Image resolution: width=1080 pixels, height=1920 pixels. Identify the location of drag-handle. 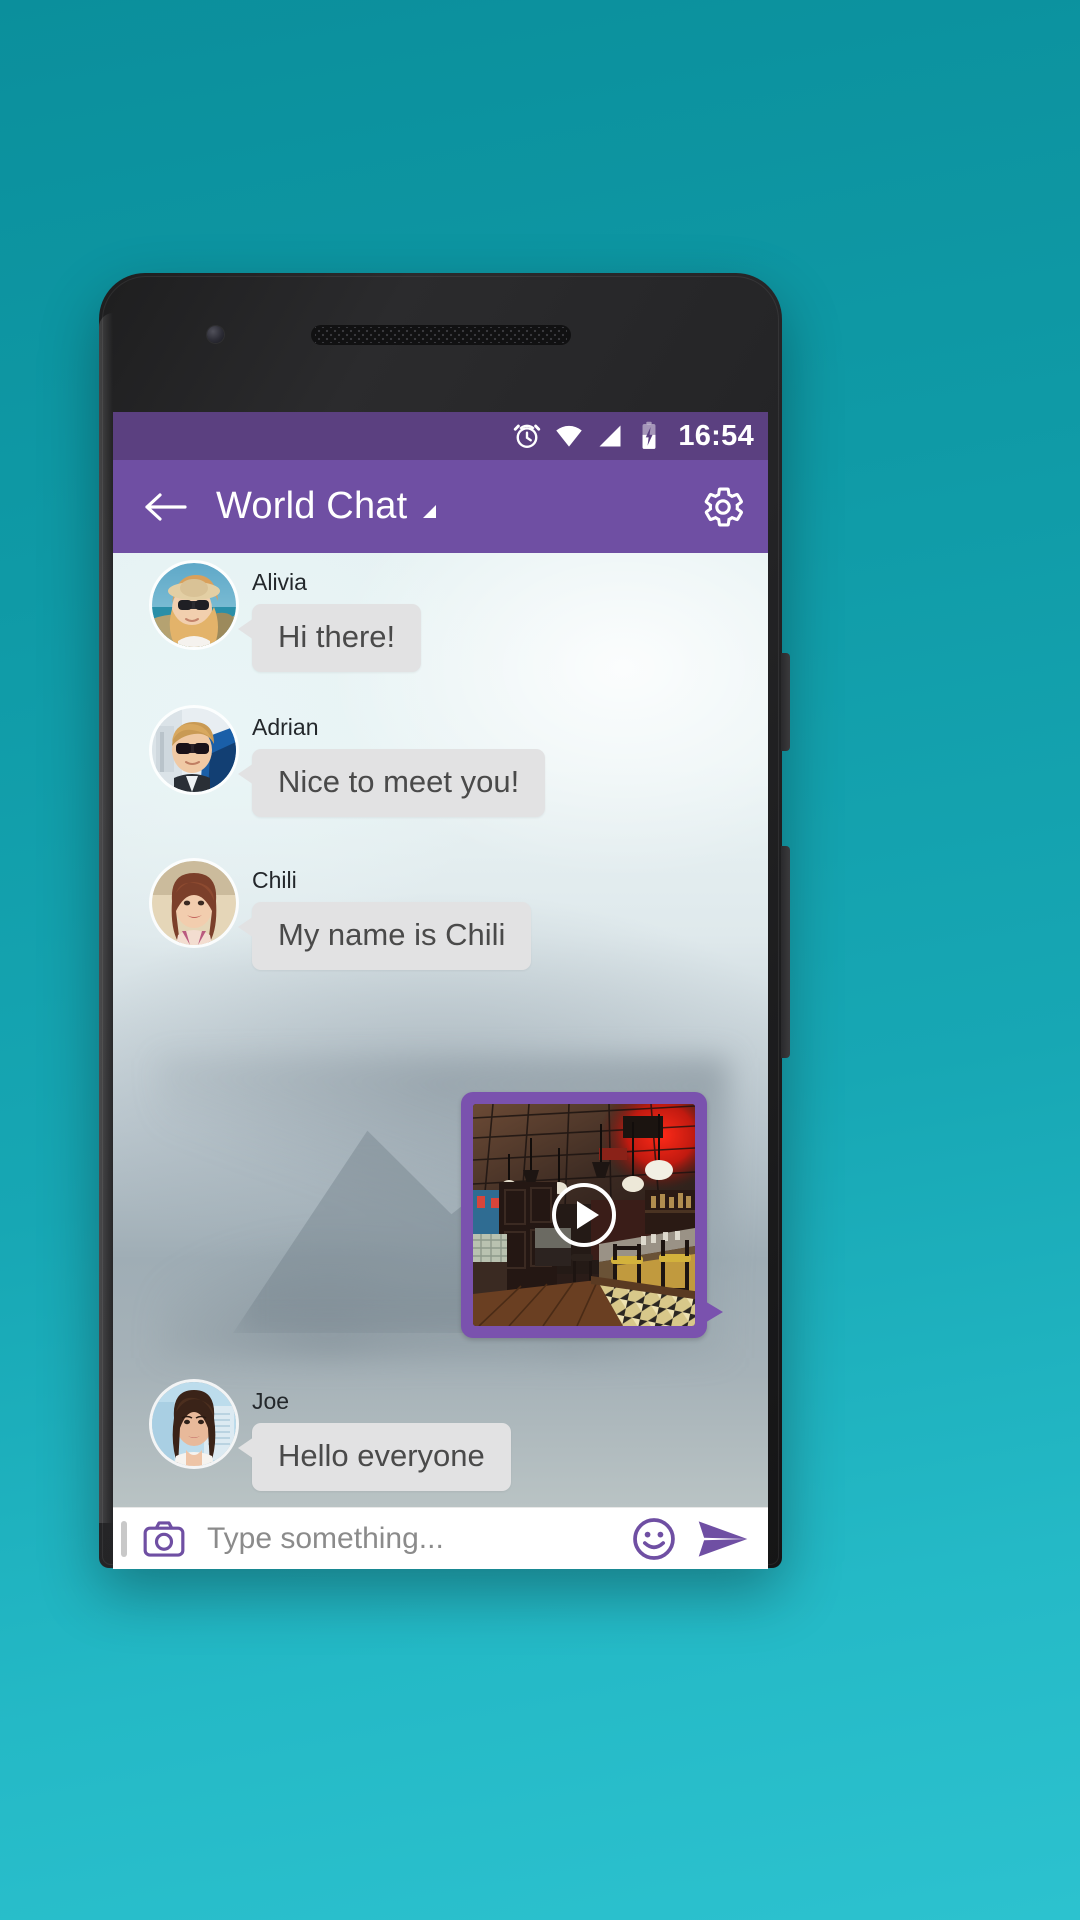
(124, 1538).